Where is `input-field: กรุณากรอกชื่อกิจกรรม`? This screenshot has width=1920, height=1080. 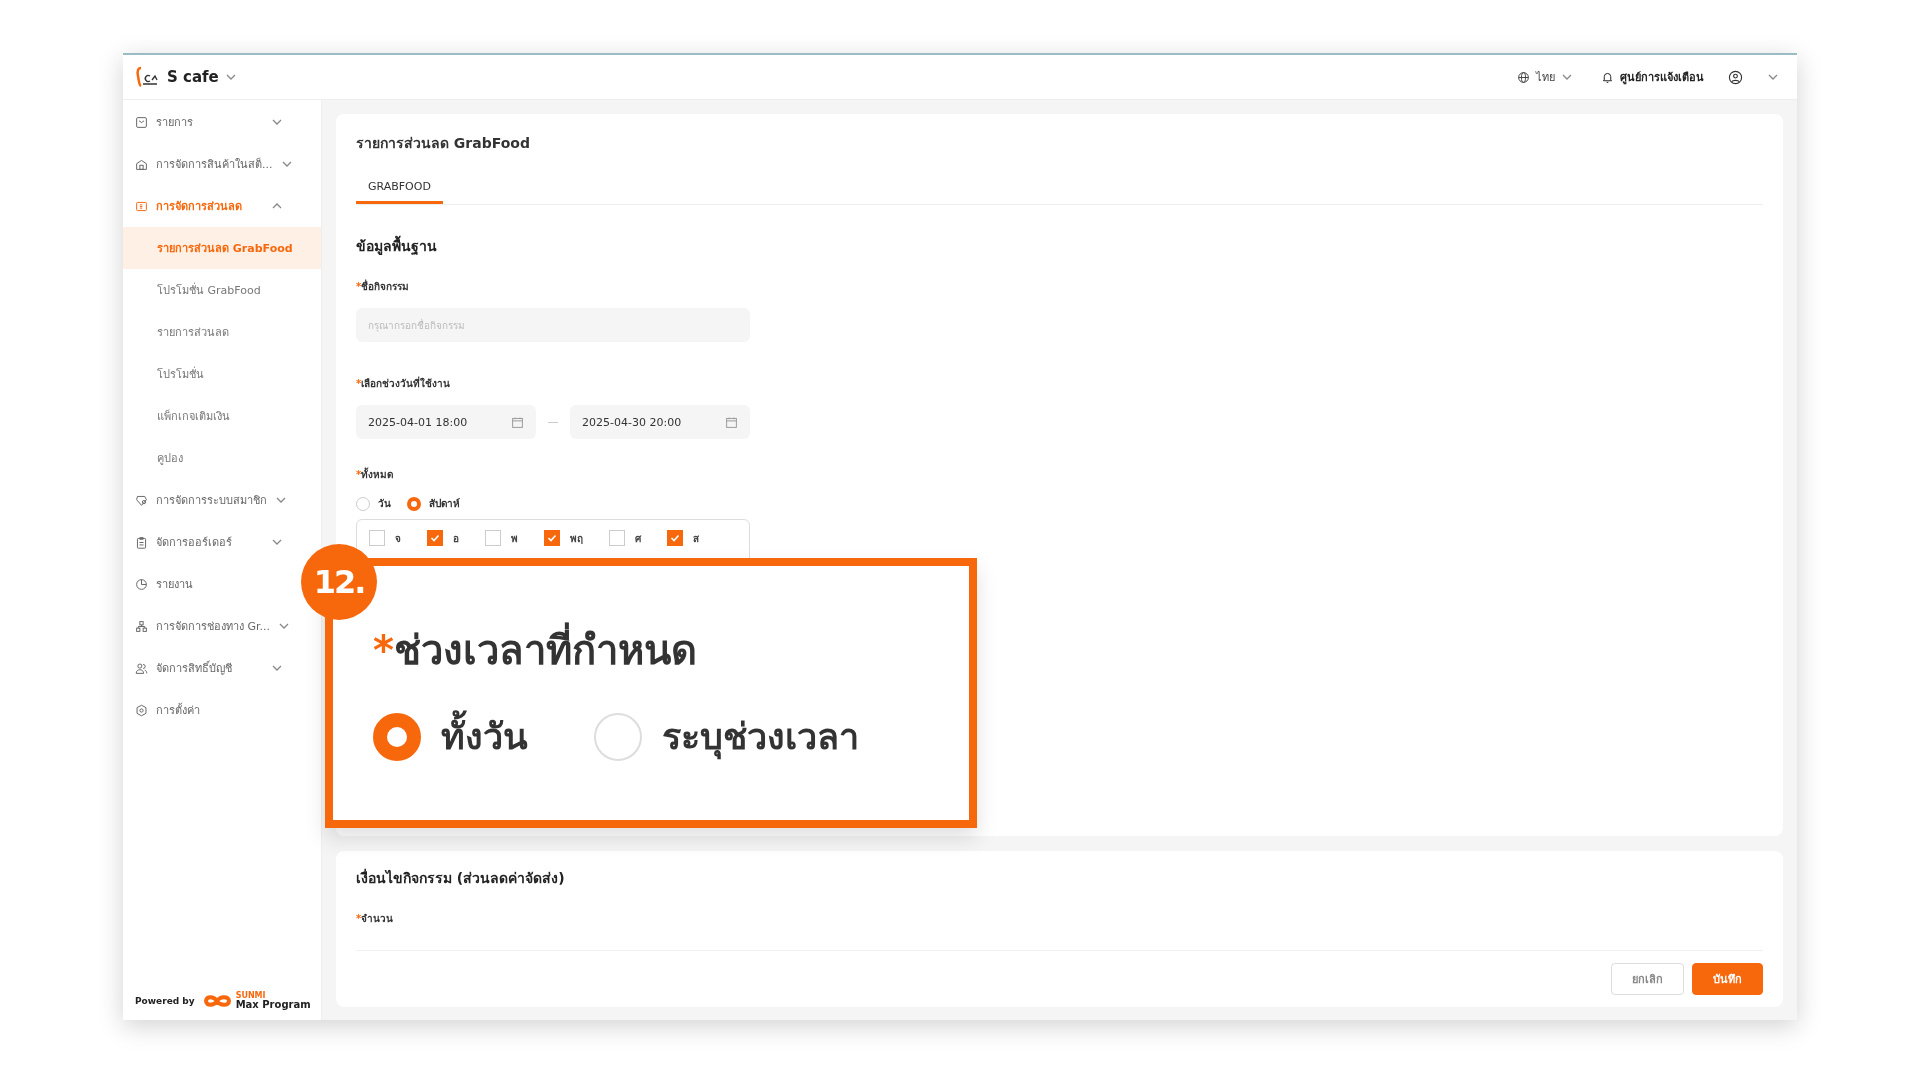
input-field: กรุณากรอกชื่อกิจกรรม is located at coordinates (553, 325).